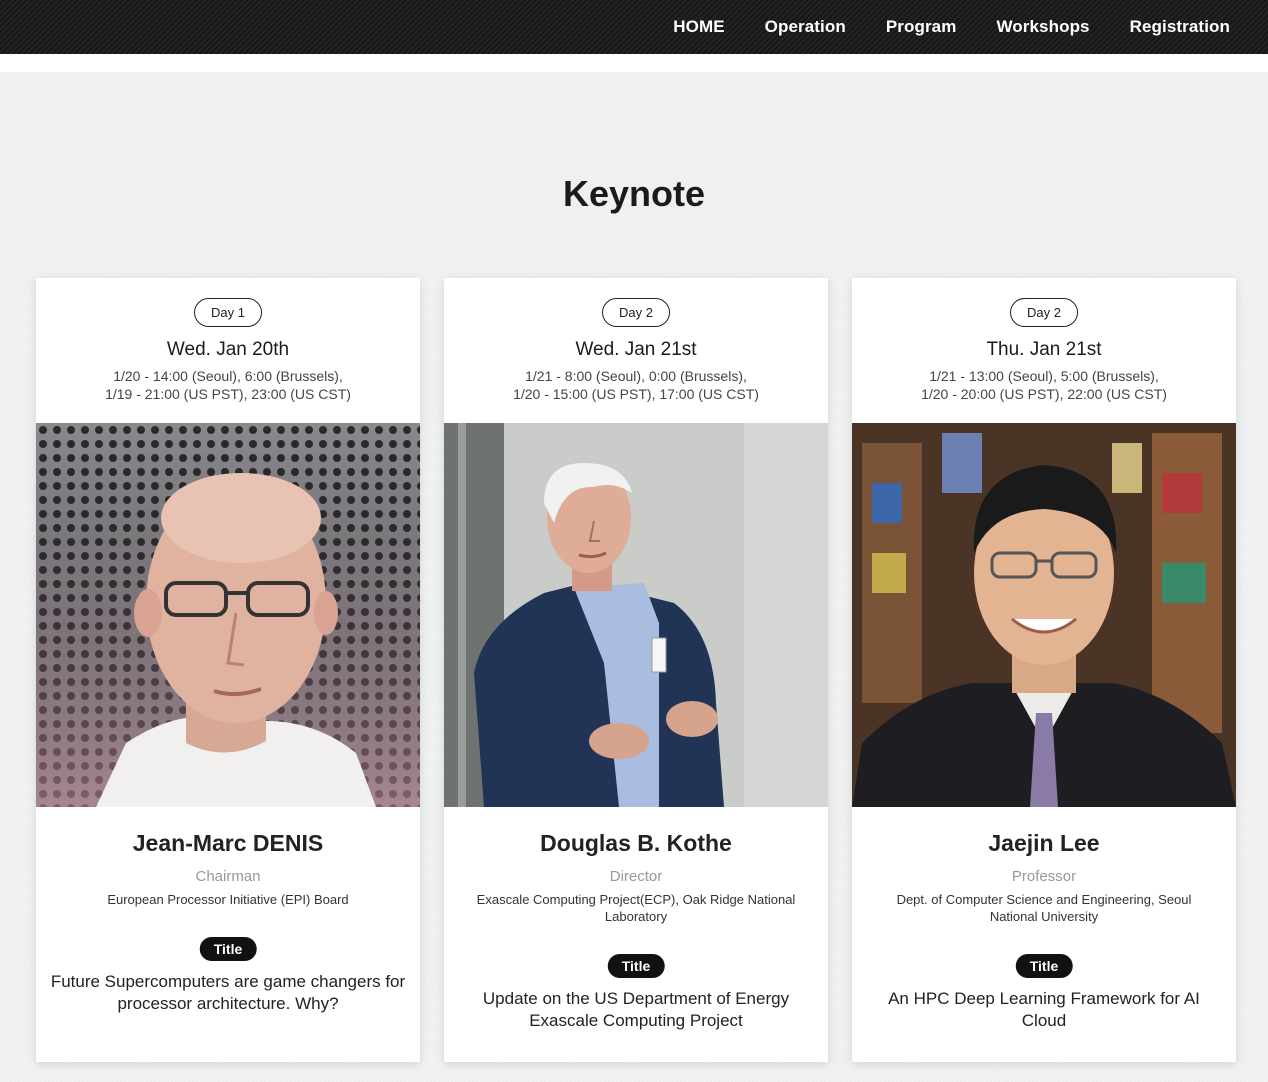 The width and height of the screenshot is (1268, 1082). Describe the element at coordinates (636, 394) in the screenshot. I see `session-time-line: 1/20 - 15:00 (US PST), 17:00 (US CST)` at that location.